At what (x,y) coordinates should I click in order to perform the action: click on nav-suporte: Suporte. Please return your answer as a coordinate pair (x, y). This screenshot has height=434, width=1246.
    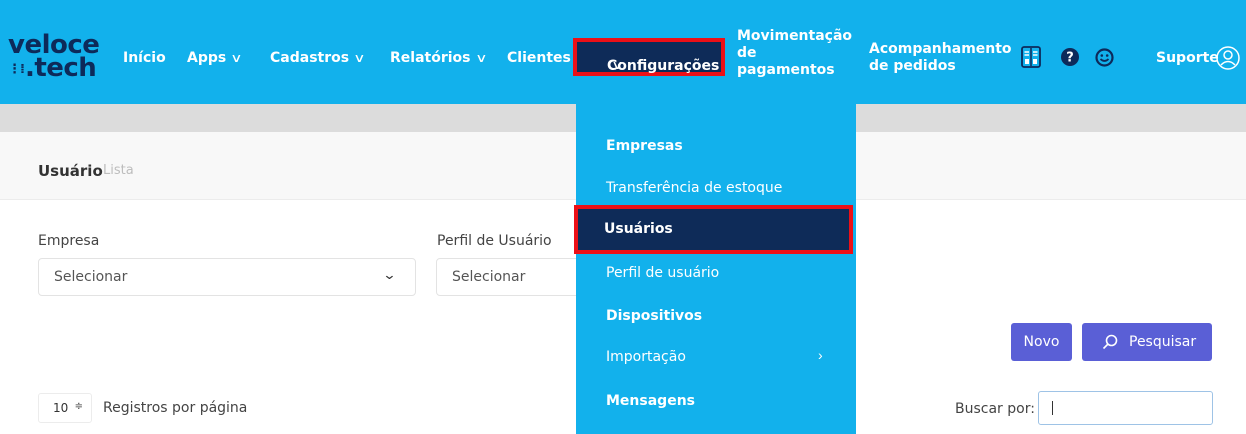
    Looking at the image, I should click on (1187, 58).